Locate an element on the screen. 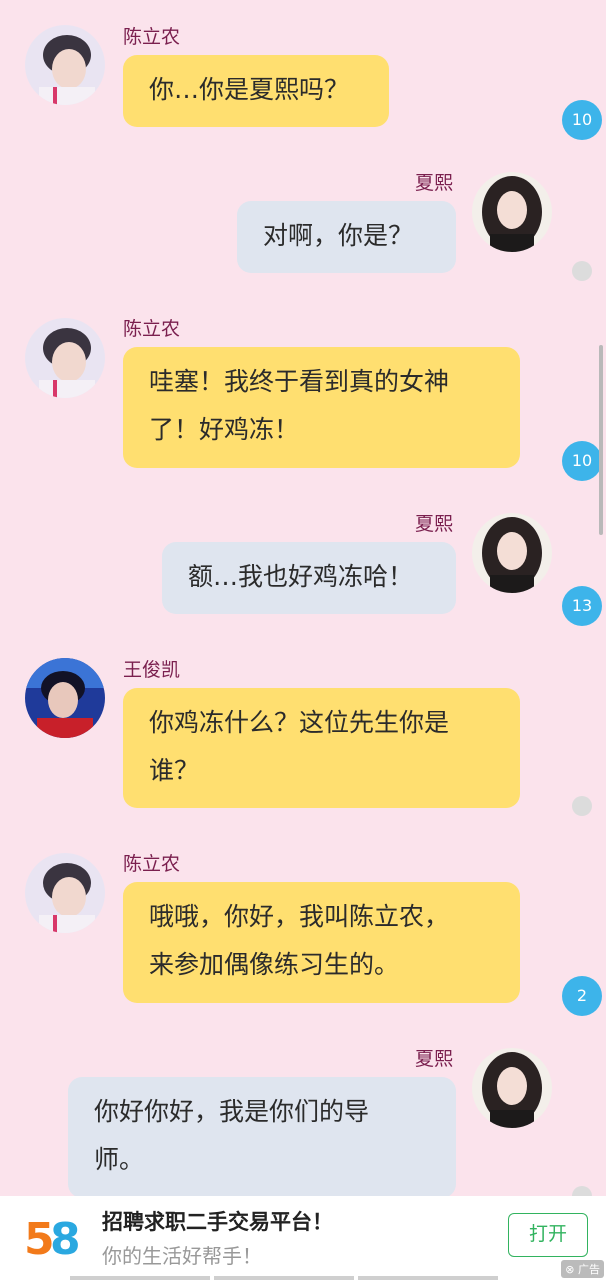 This screenshot has height=1280, width=606. message-text-line: 谁？ is located at coordinates (174, 770).